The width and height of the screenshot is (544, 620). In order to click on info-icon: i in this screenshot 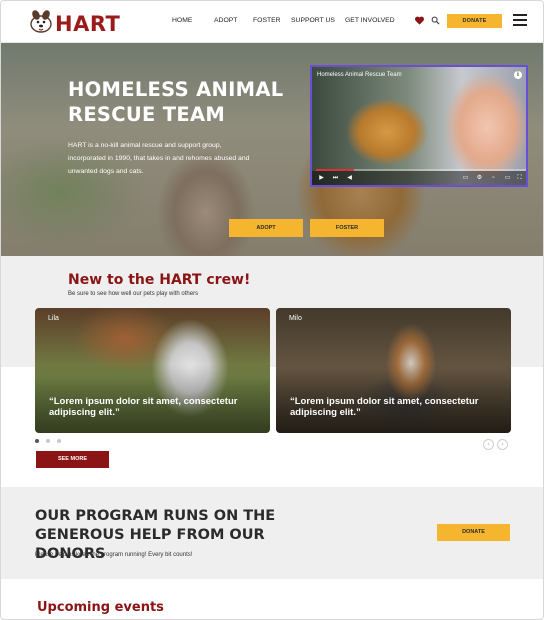, I will do `click(518, 75)`.